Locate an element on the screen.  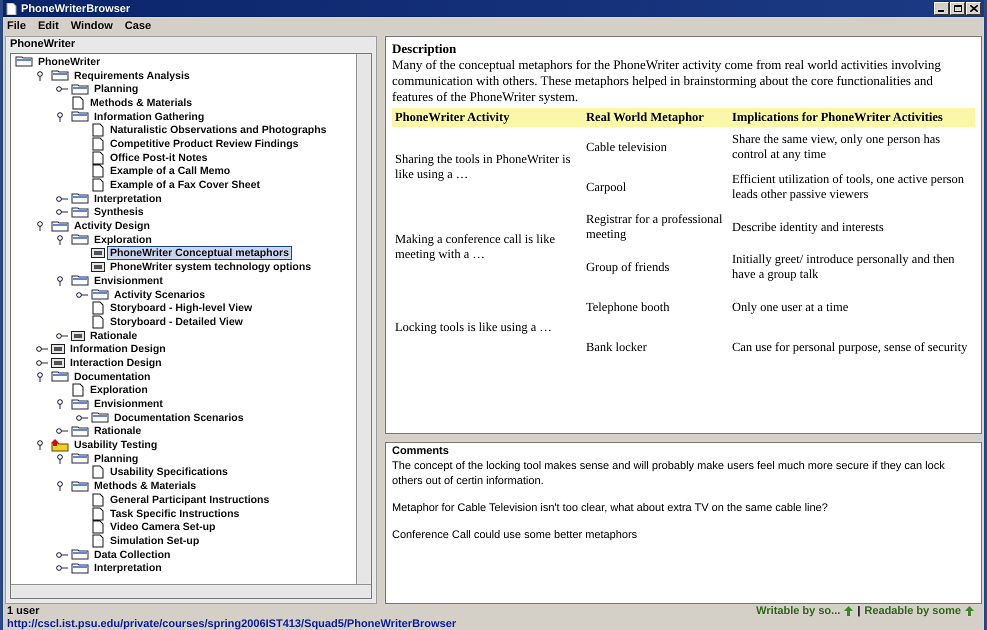
tree-item: Usability Testing is located at coordinates (115, 445).